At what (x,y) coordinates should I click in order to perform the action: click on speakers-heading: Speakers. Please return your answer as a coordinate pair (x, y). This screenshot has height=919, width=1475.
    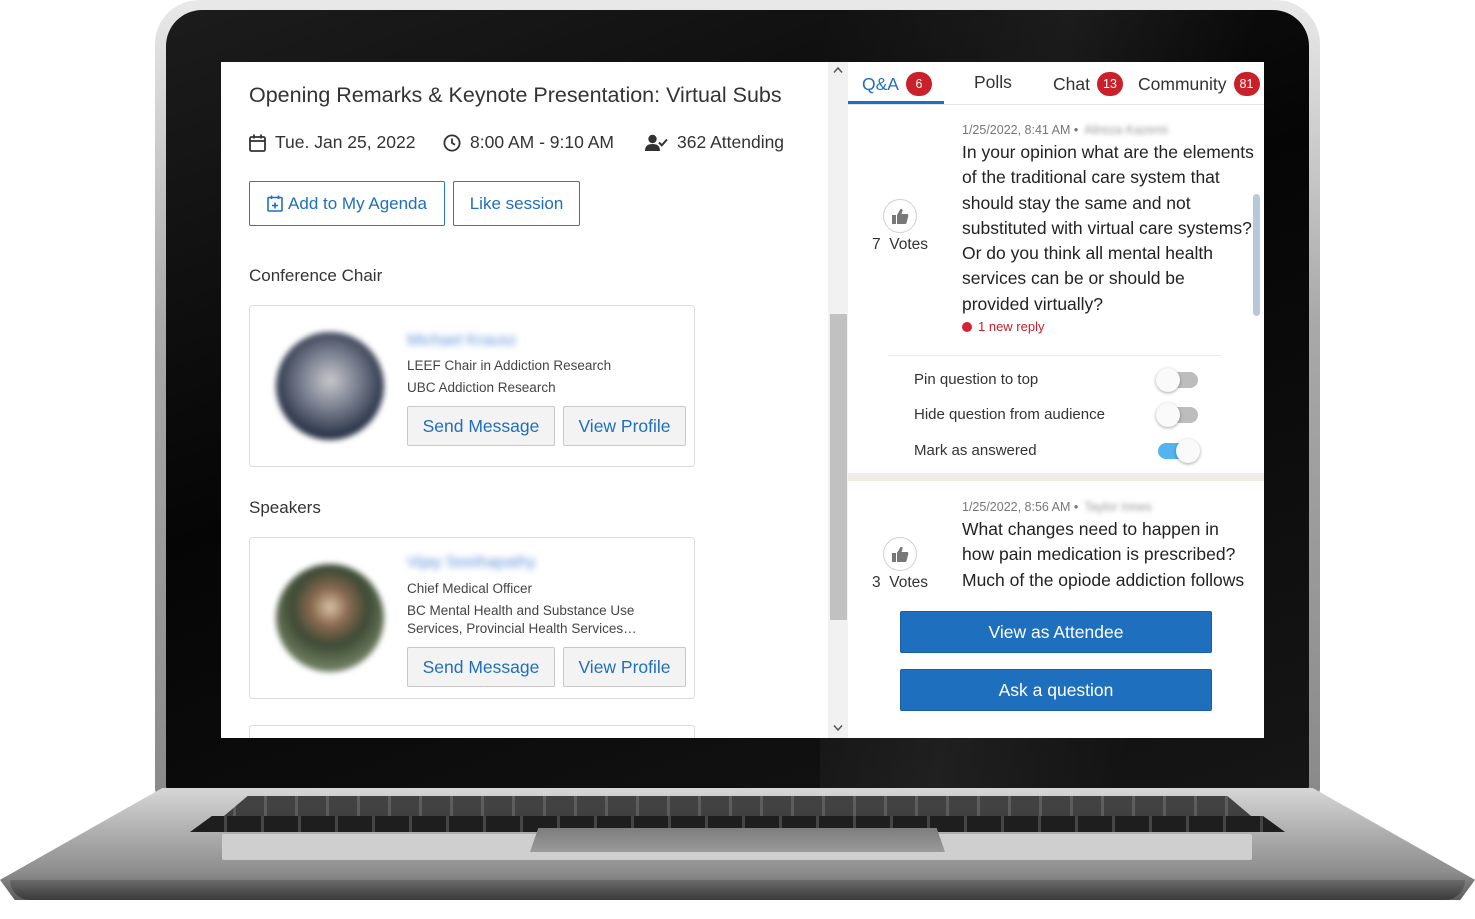
    Looking at the image, I should click on (285, 507).